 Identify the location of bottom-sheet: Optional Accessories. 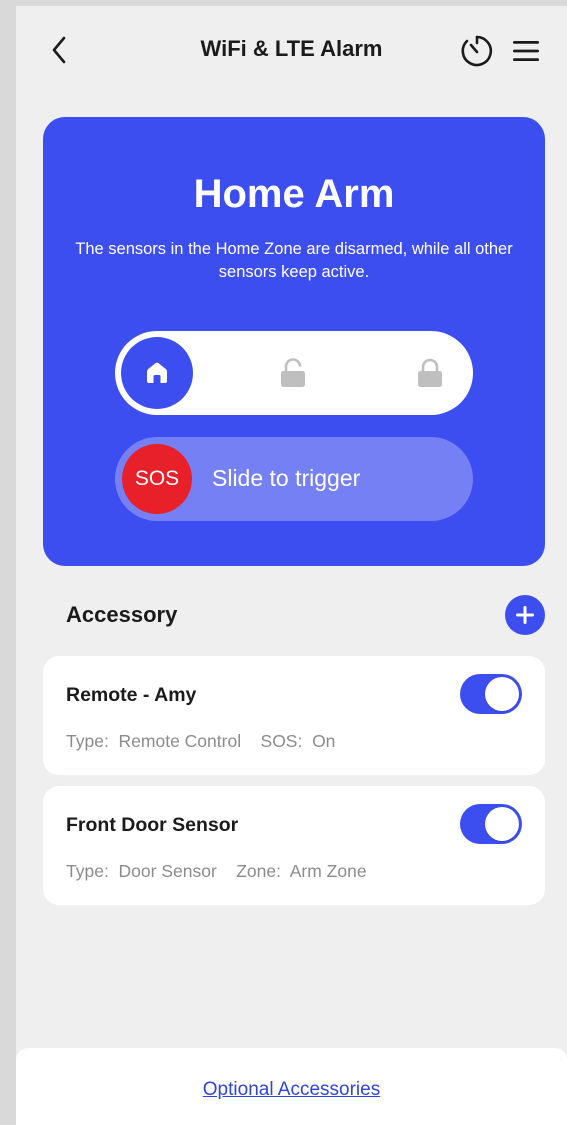
(291, 1086).